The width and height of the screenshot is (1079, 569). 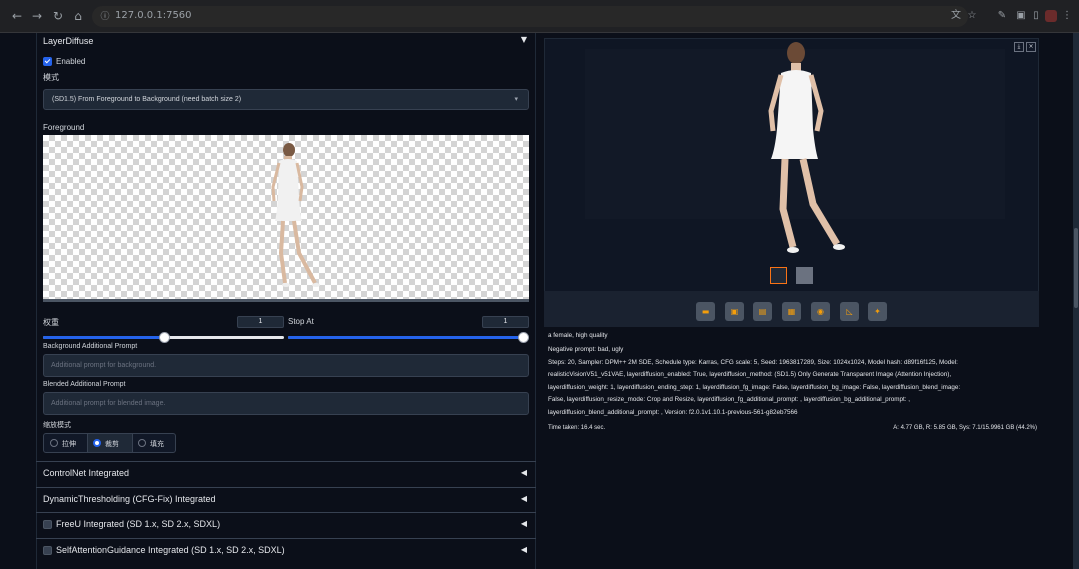 I want to click on open-folder-icon: ▬, so click(x=705, y=311).